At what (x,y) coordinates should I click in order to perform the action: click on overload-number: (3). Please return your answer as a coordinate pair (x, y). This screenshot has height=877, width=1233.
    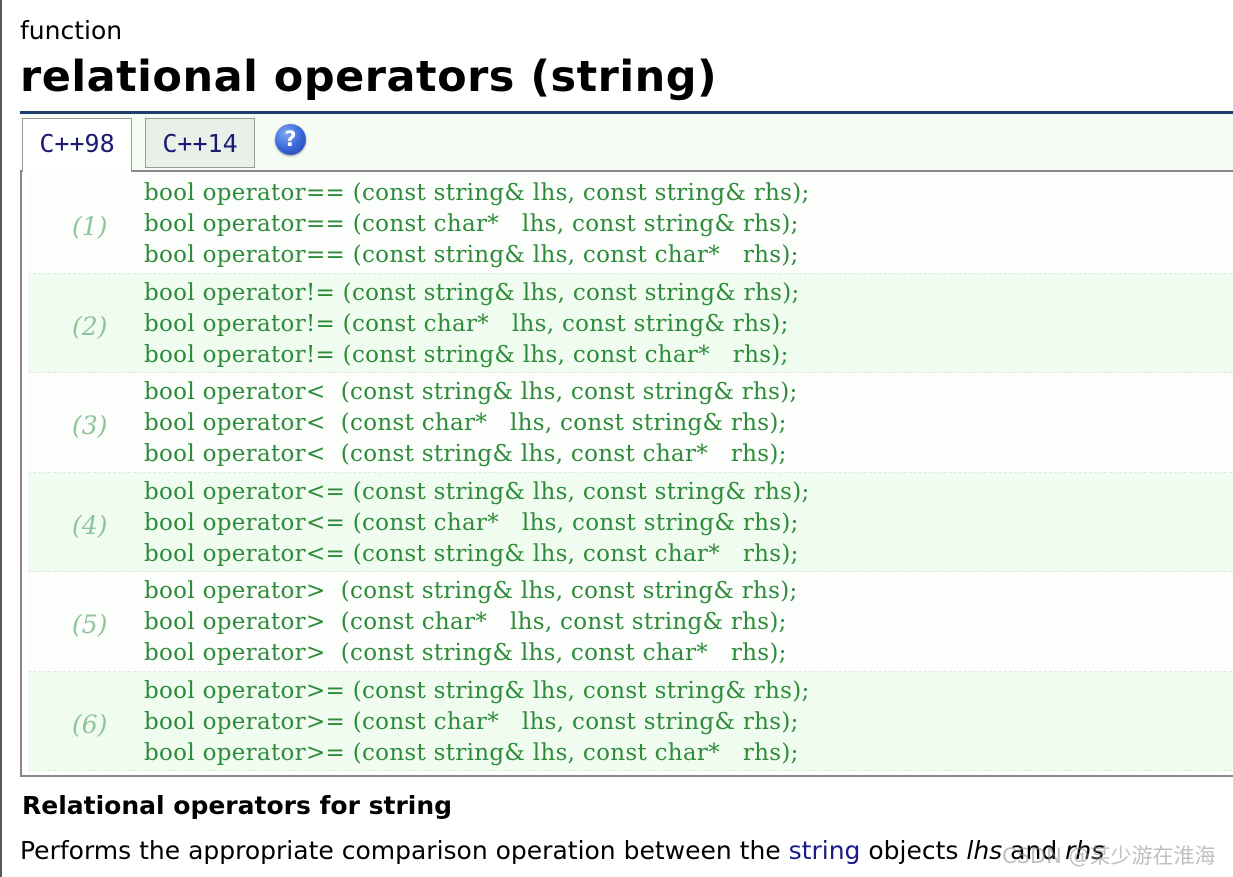
    Looking at the image, I should click on (90, 425).